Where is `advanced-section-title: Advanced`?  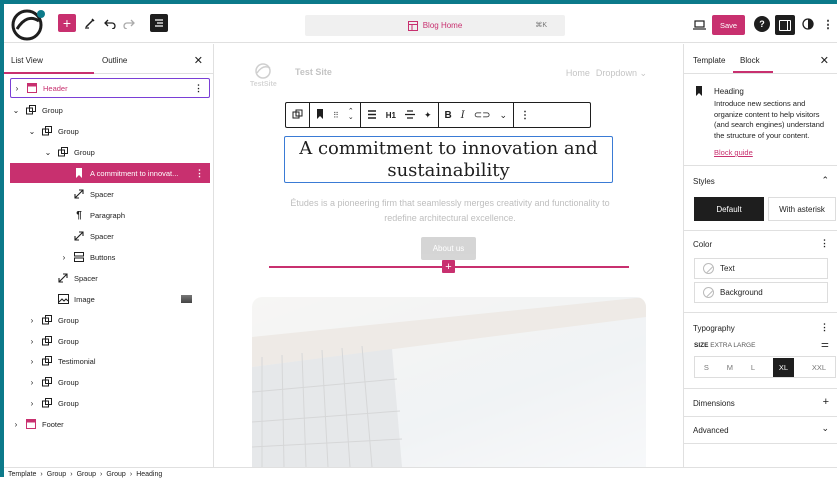
advanced-section-title: Advanced is located at coordinates (711, 430).